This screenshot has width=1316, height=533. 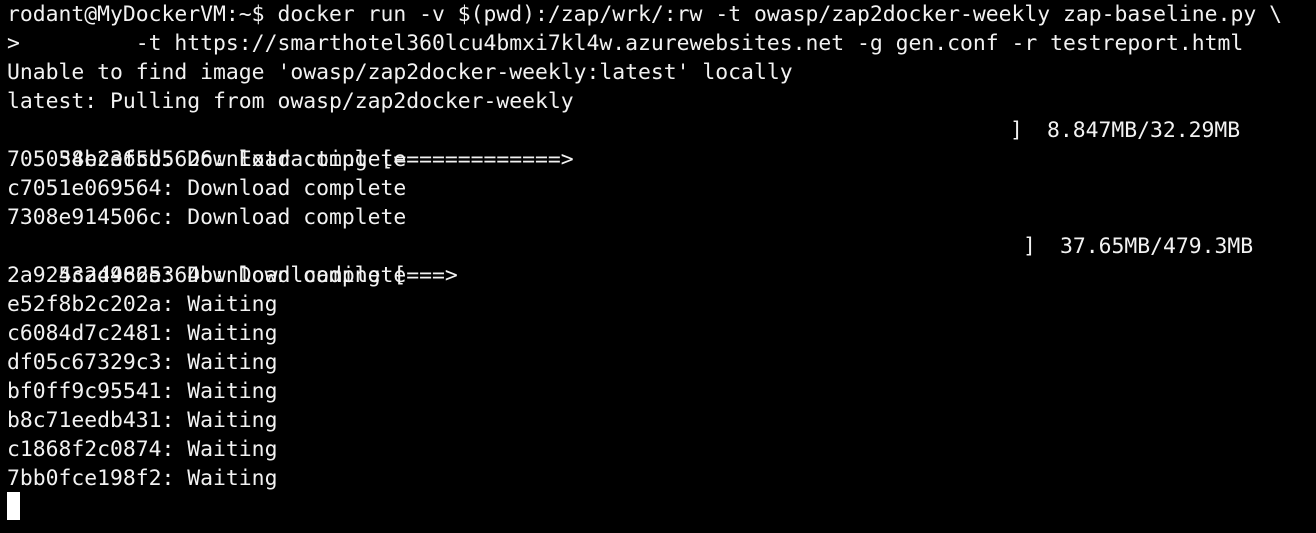 I want to click on layer-status-line: bf0ff9c95541: Waiting, so click(x=142, y=391).